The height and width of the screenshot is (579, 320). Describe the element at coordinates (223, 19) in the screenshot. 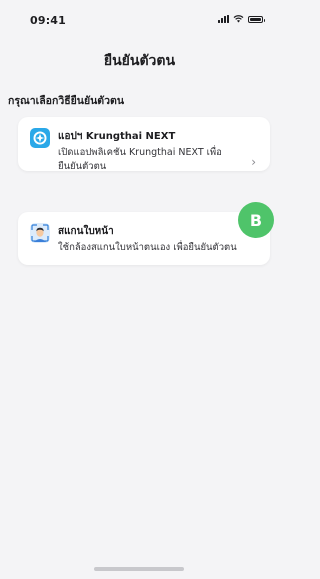

I see `signal-icon` at that location.